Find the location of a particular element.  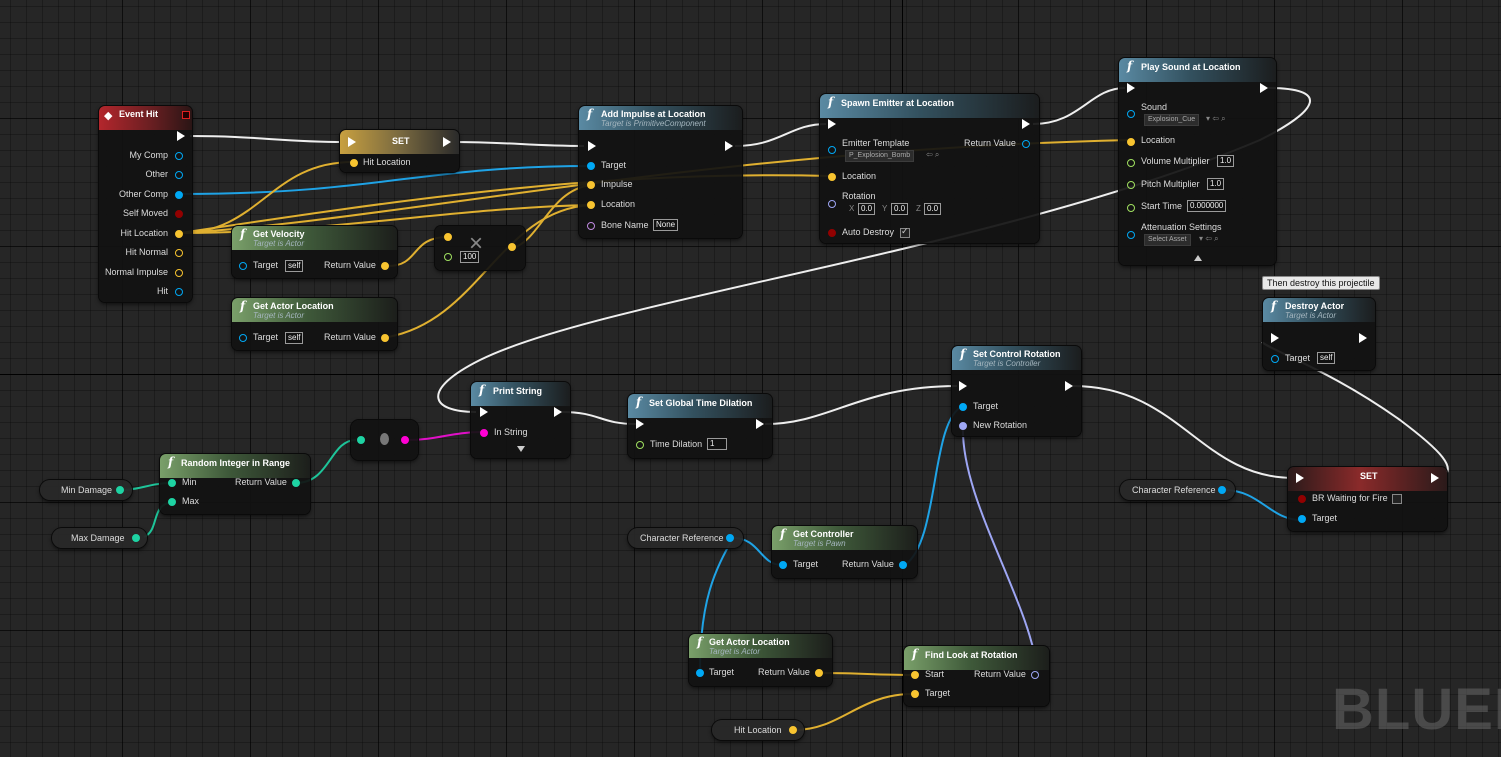

pin-hit-normal is located at coordinates (179, 253).